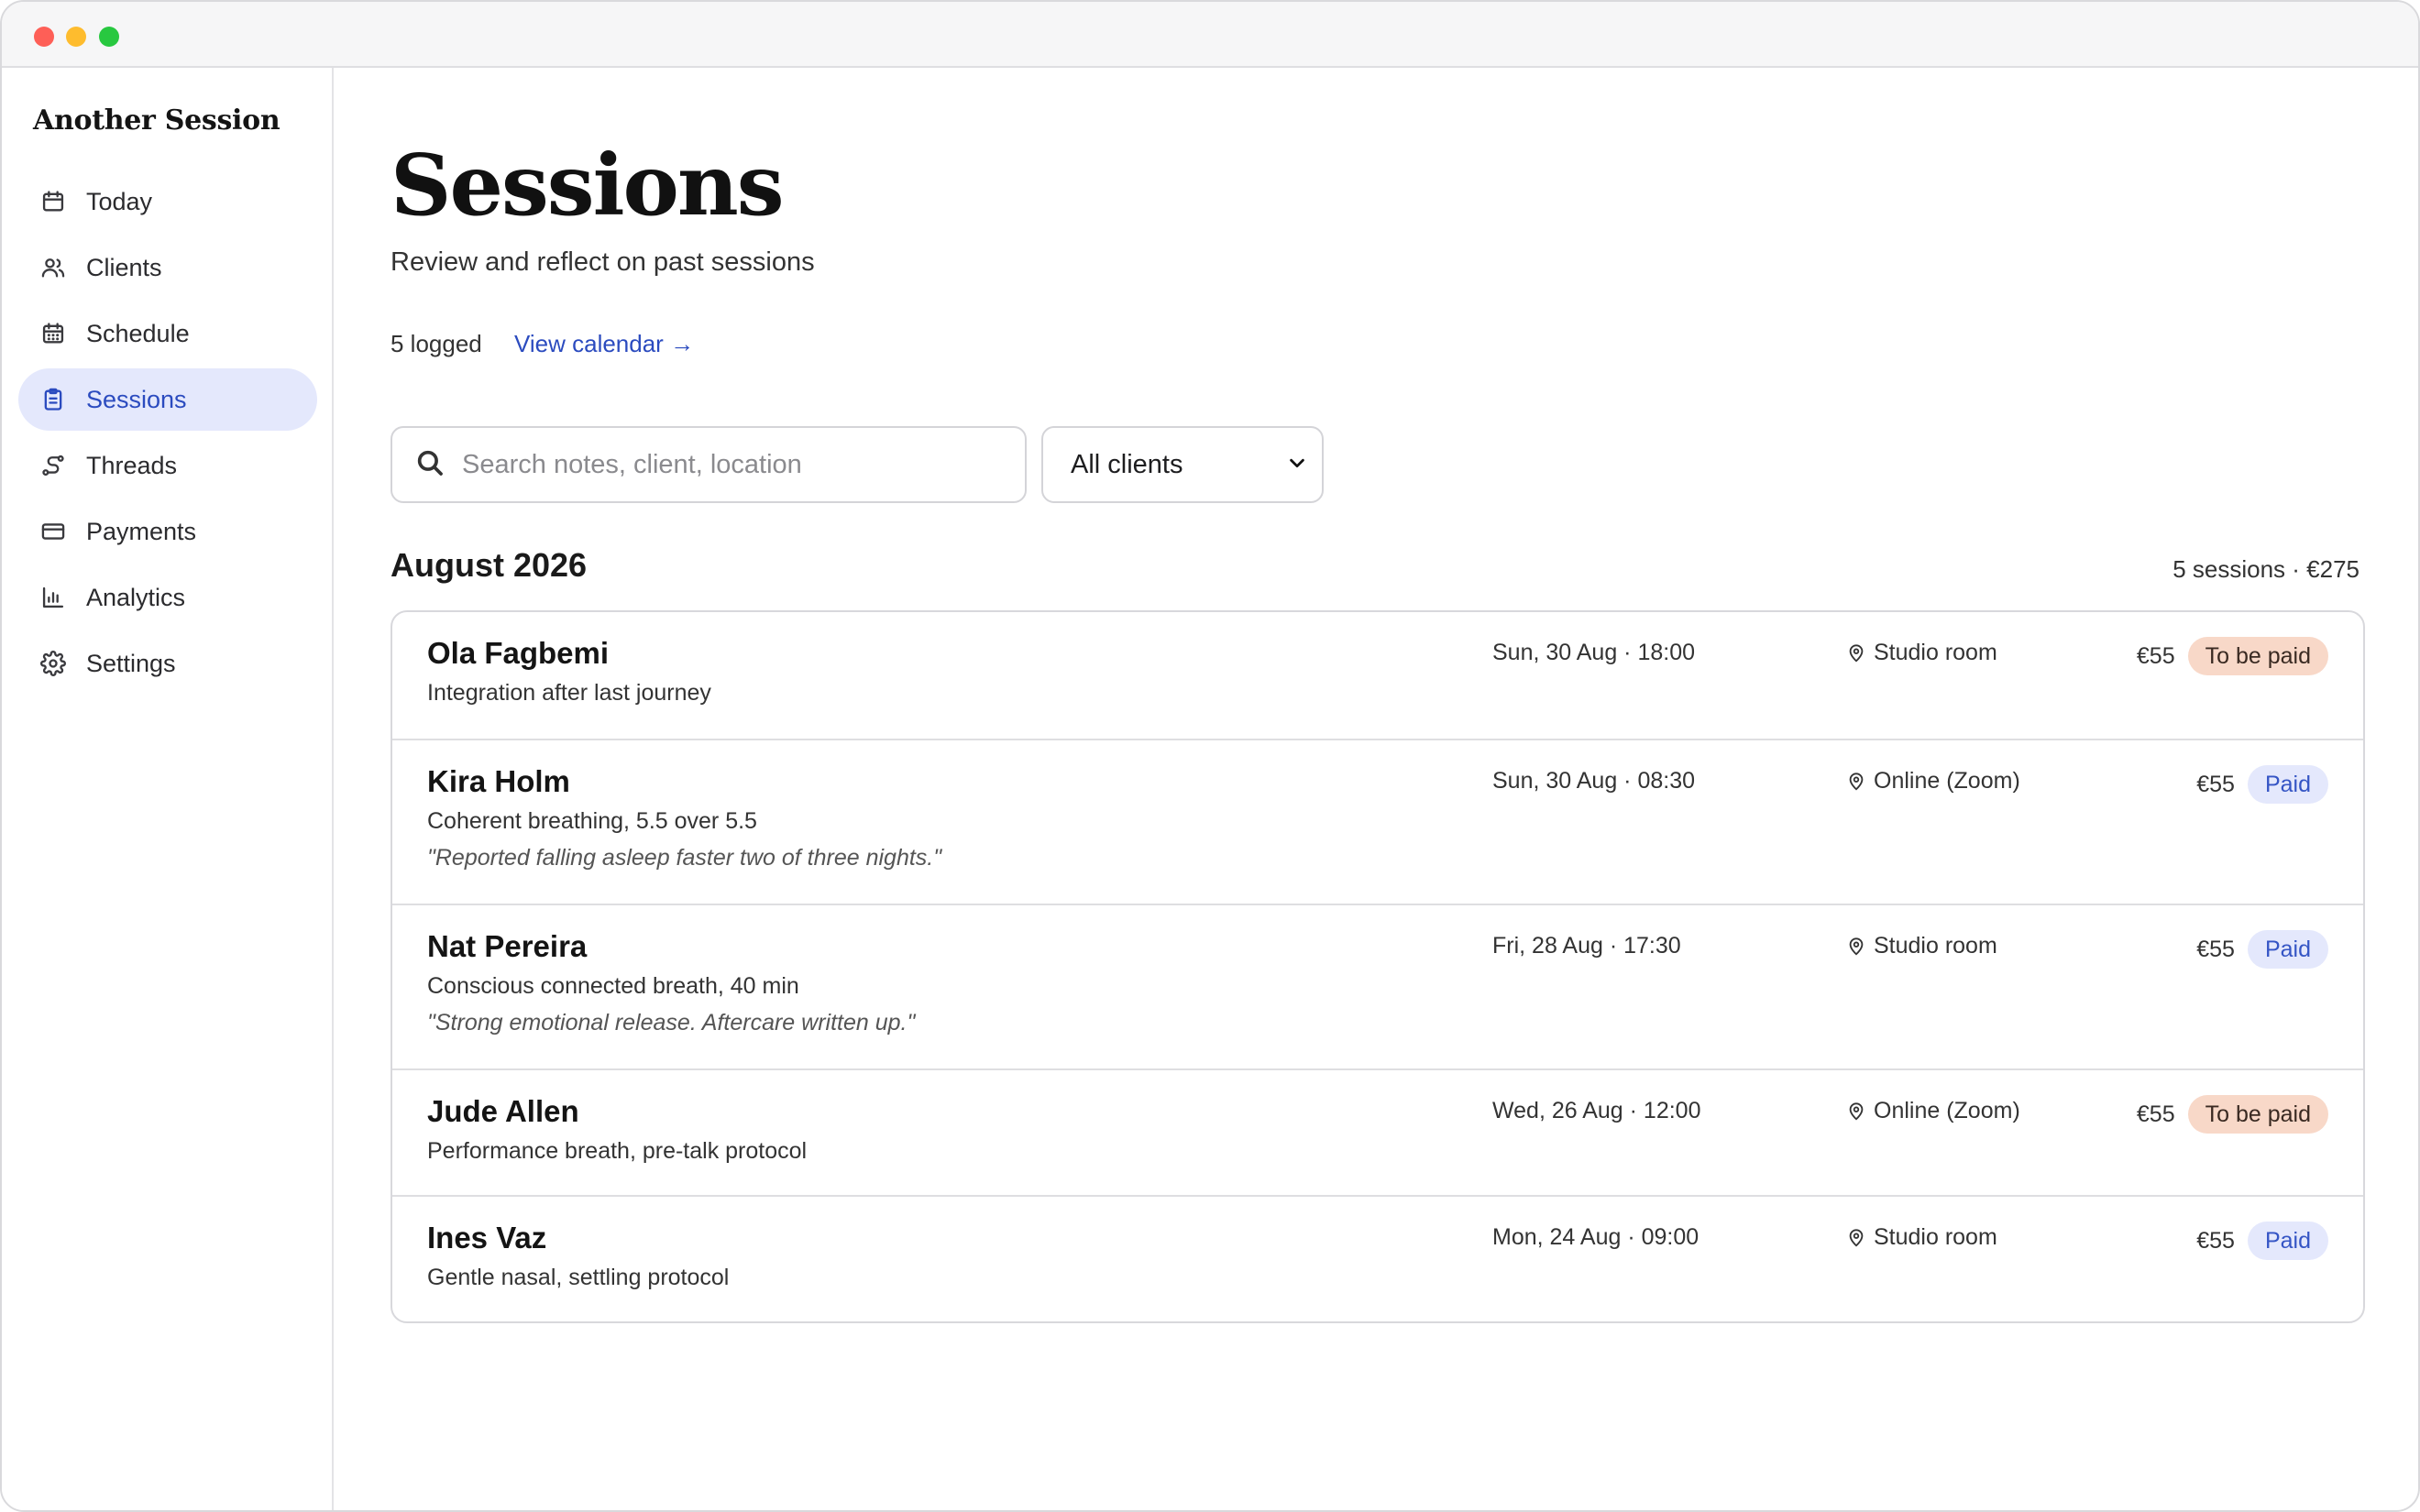  Describe the element at coordinates (53, 201) in the screenshot. I see `calendar-icon` at that location.